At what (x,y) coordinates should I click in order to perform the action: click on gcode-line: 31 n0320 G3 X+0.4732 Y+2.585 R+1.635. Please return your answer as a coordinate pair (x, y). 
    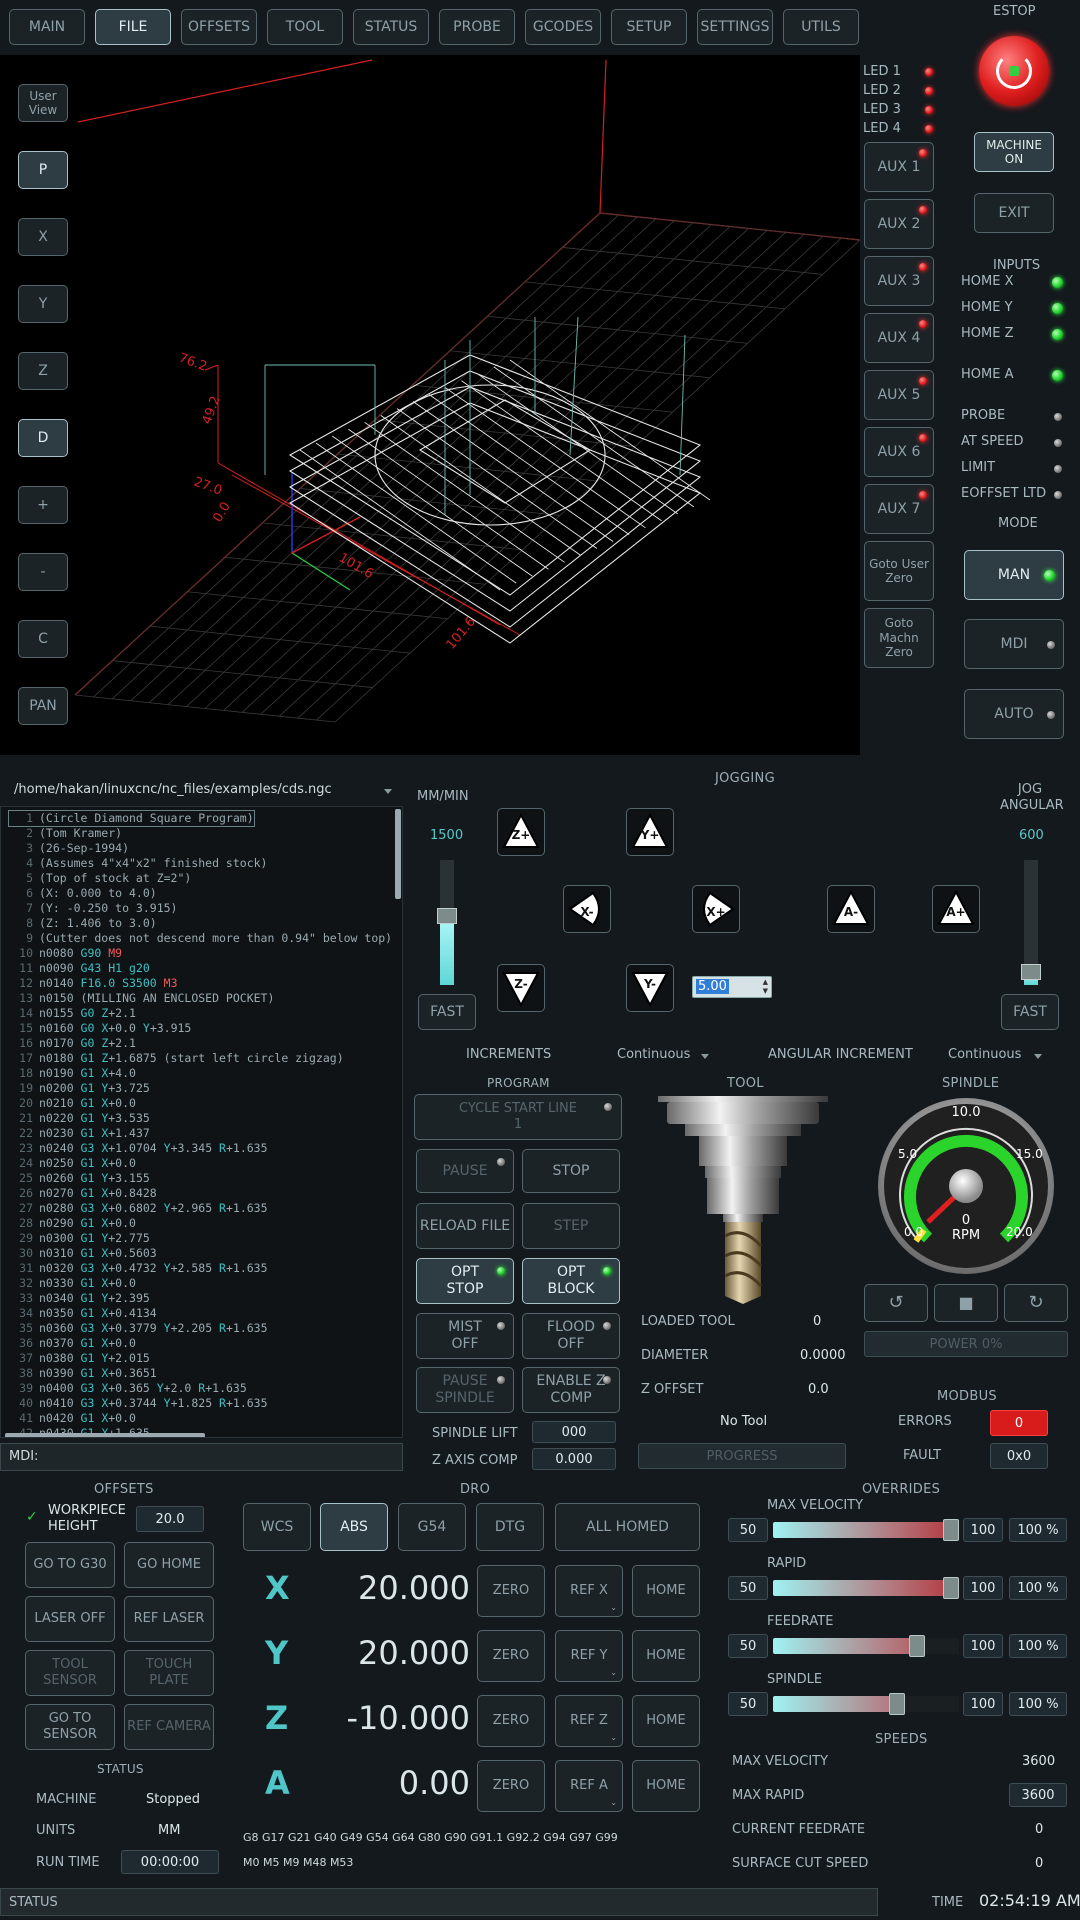
    Looking at the image, I should click on (138, 1268).